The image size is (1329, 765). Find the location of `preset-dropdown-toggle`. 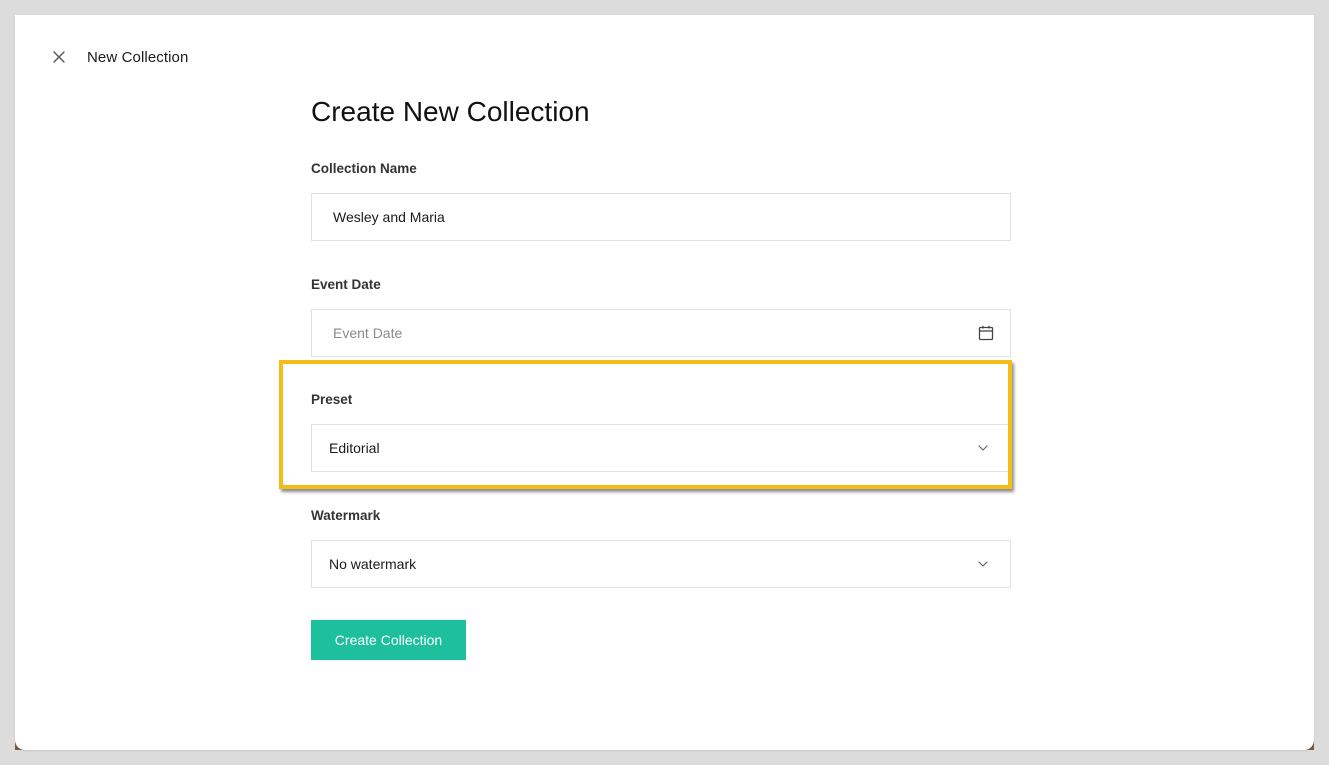

preset-dropdown-toggle is located at coordinates (983, 448).